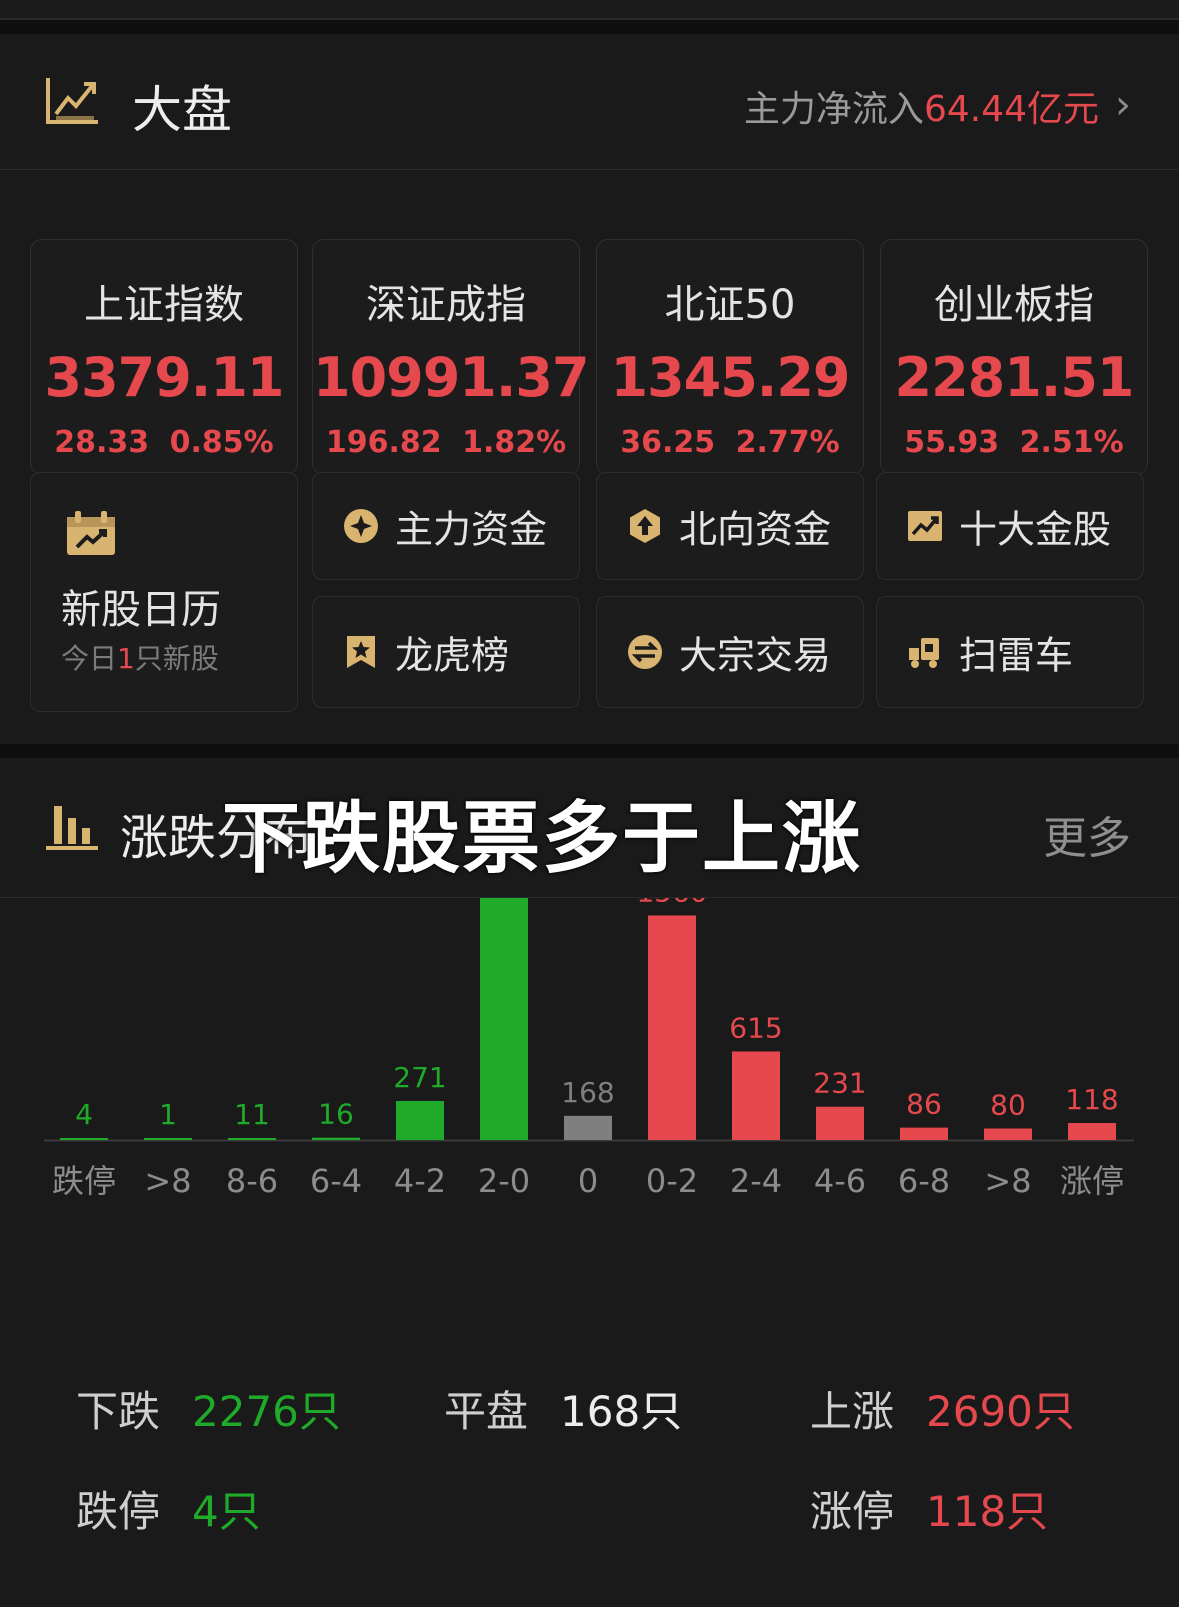 The height and width of the screenshot is (1607, 1179). Describe the element at coordinates (924, 1104) in the screenshot. I see `value-label-10: 86` at that location.